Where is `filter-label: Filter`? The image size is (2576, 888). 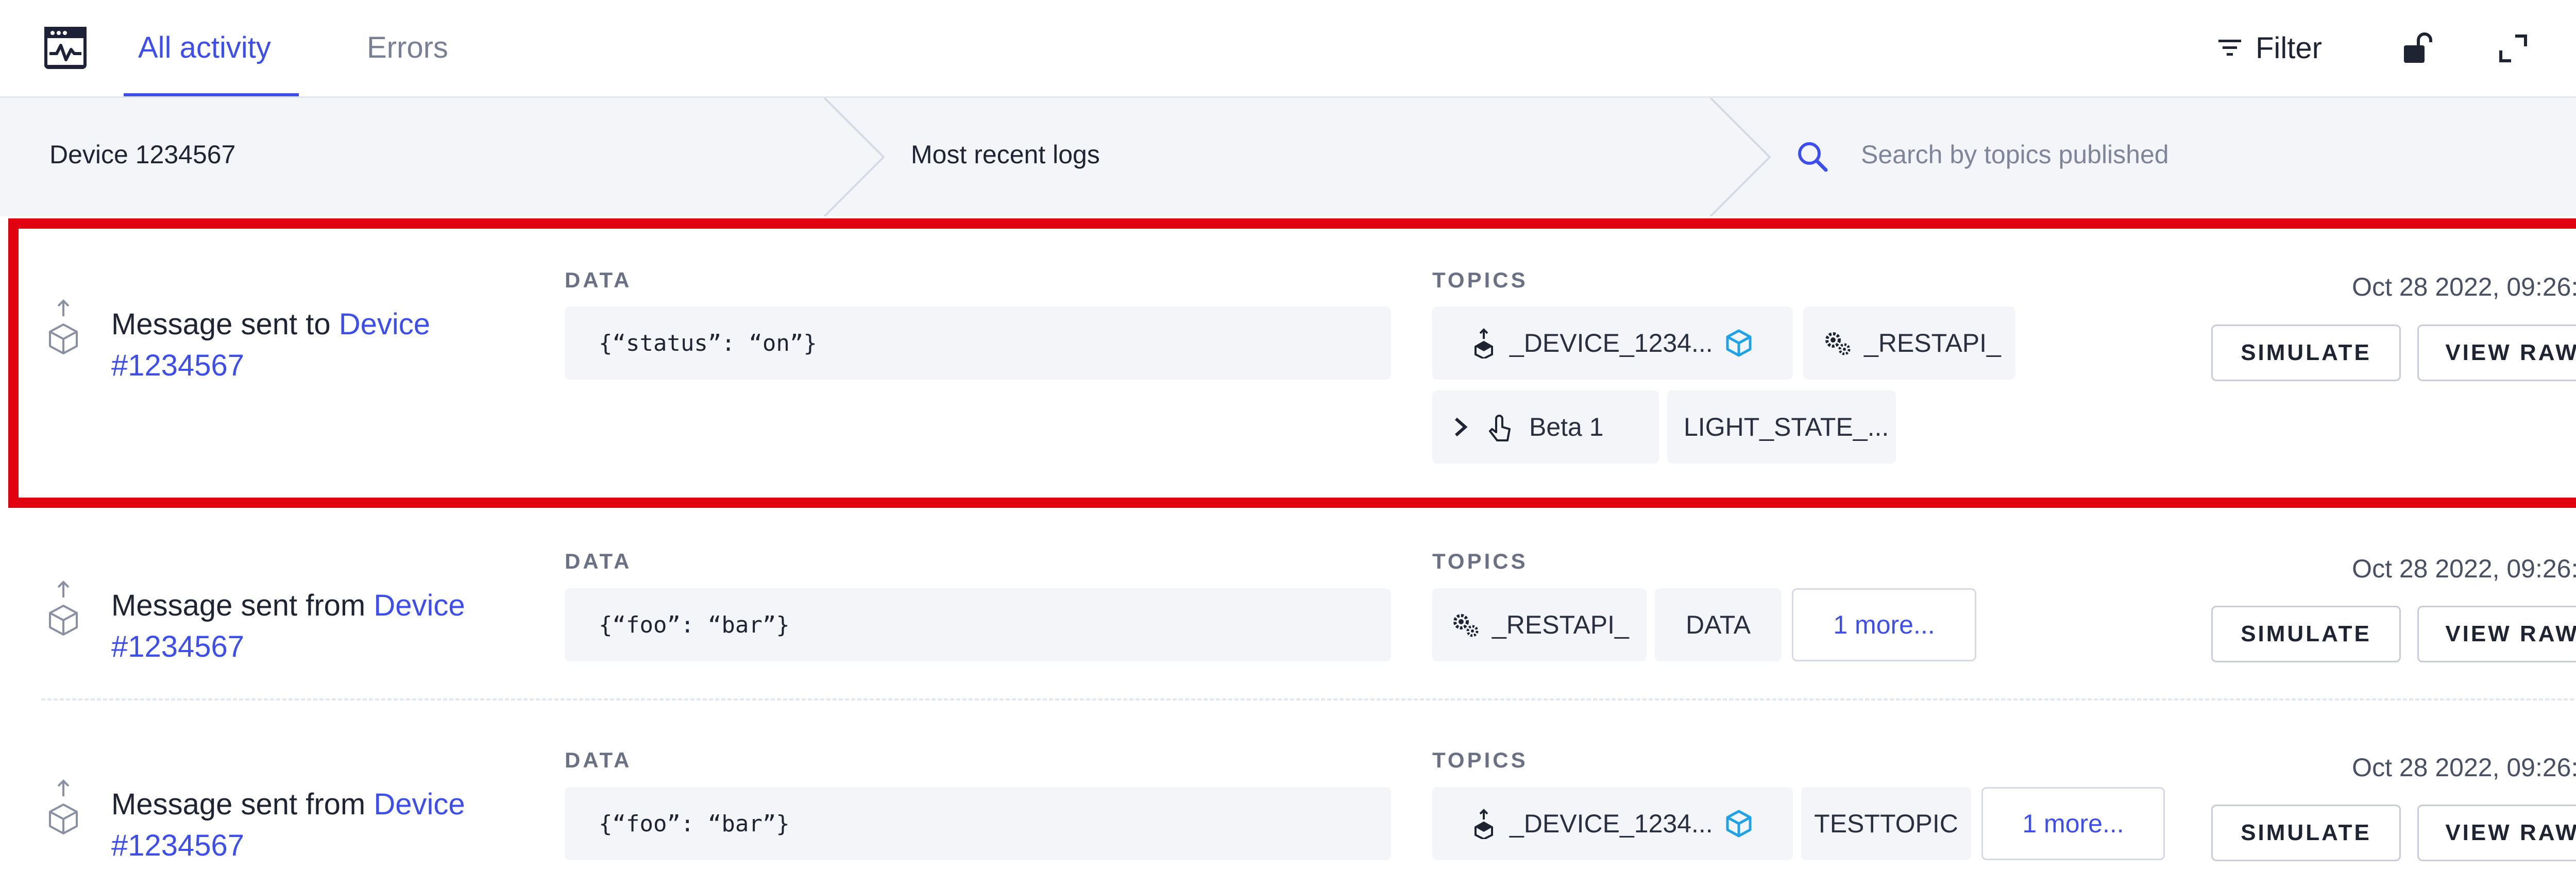 filter-label: Filter is located at coordinates (2289, 48).